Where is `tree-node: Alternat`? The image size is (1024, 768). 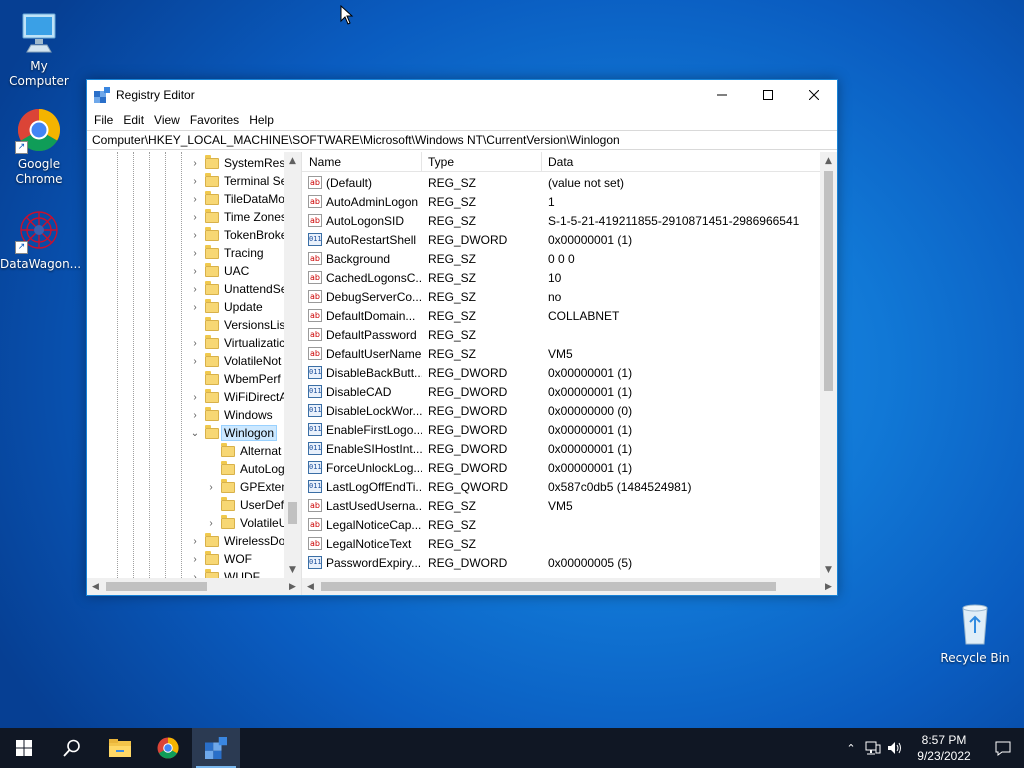 tree-node: Alternat is located at coordinates (243, 451).